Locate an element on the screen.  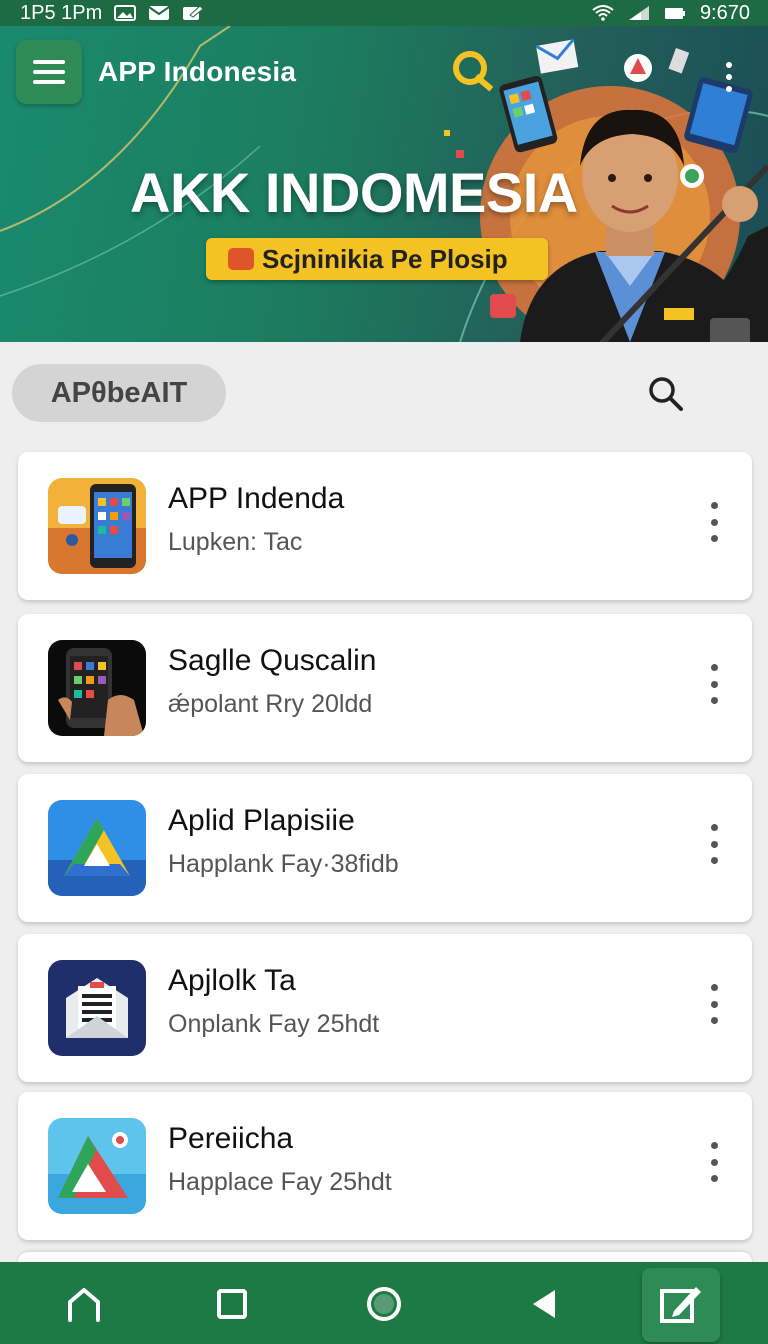
app-name: Saglle Quscalin is located at coordinates (272, 660).